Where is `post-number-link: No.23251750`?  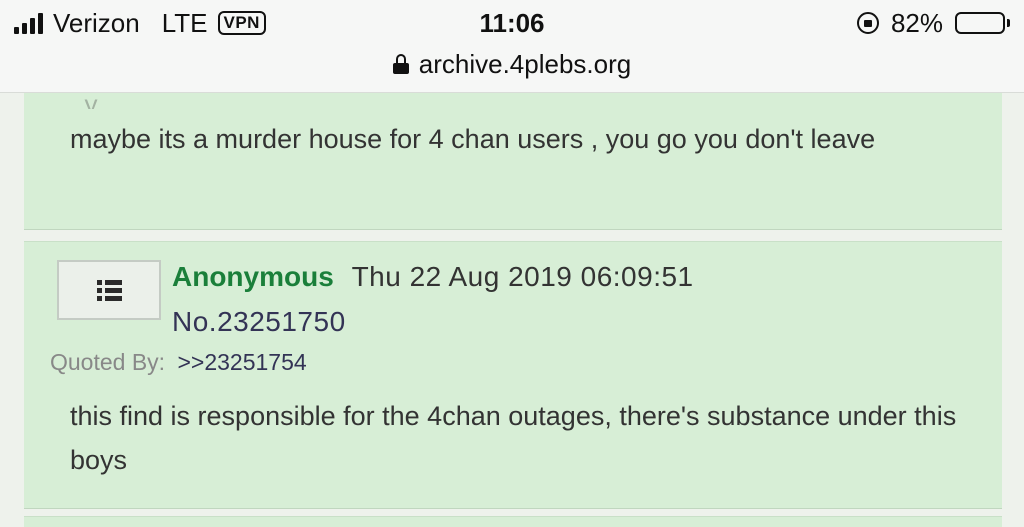 post-number-link: No.23251750 is located at coordinates (259, 322).